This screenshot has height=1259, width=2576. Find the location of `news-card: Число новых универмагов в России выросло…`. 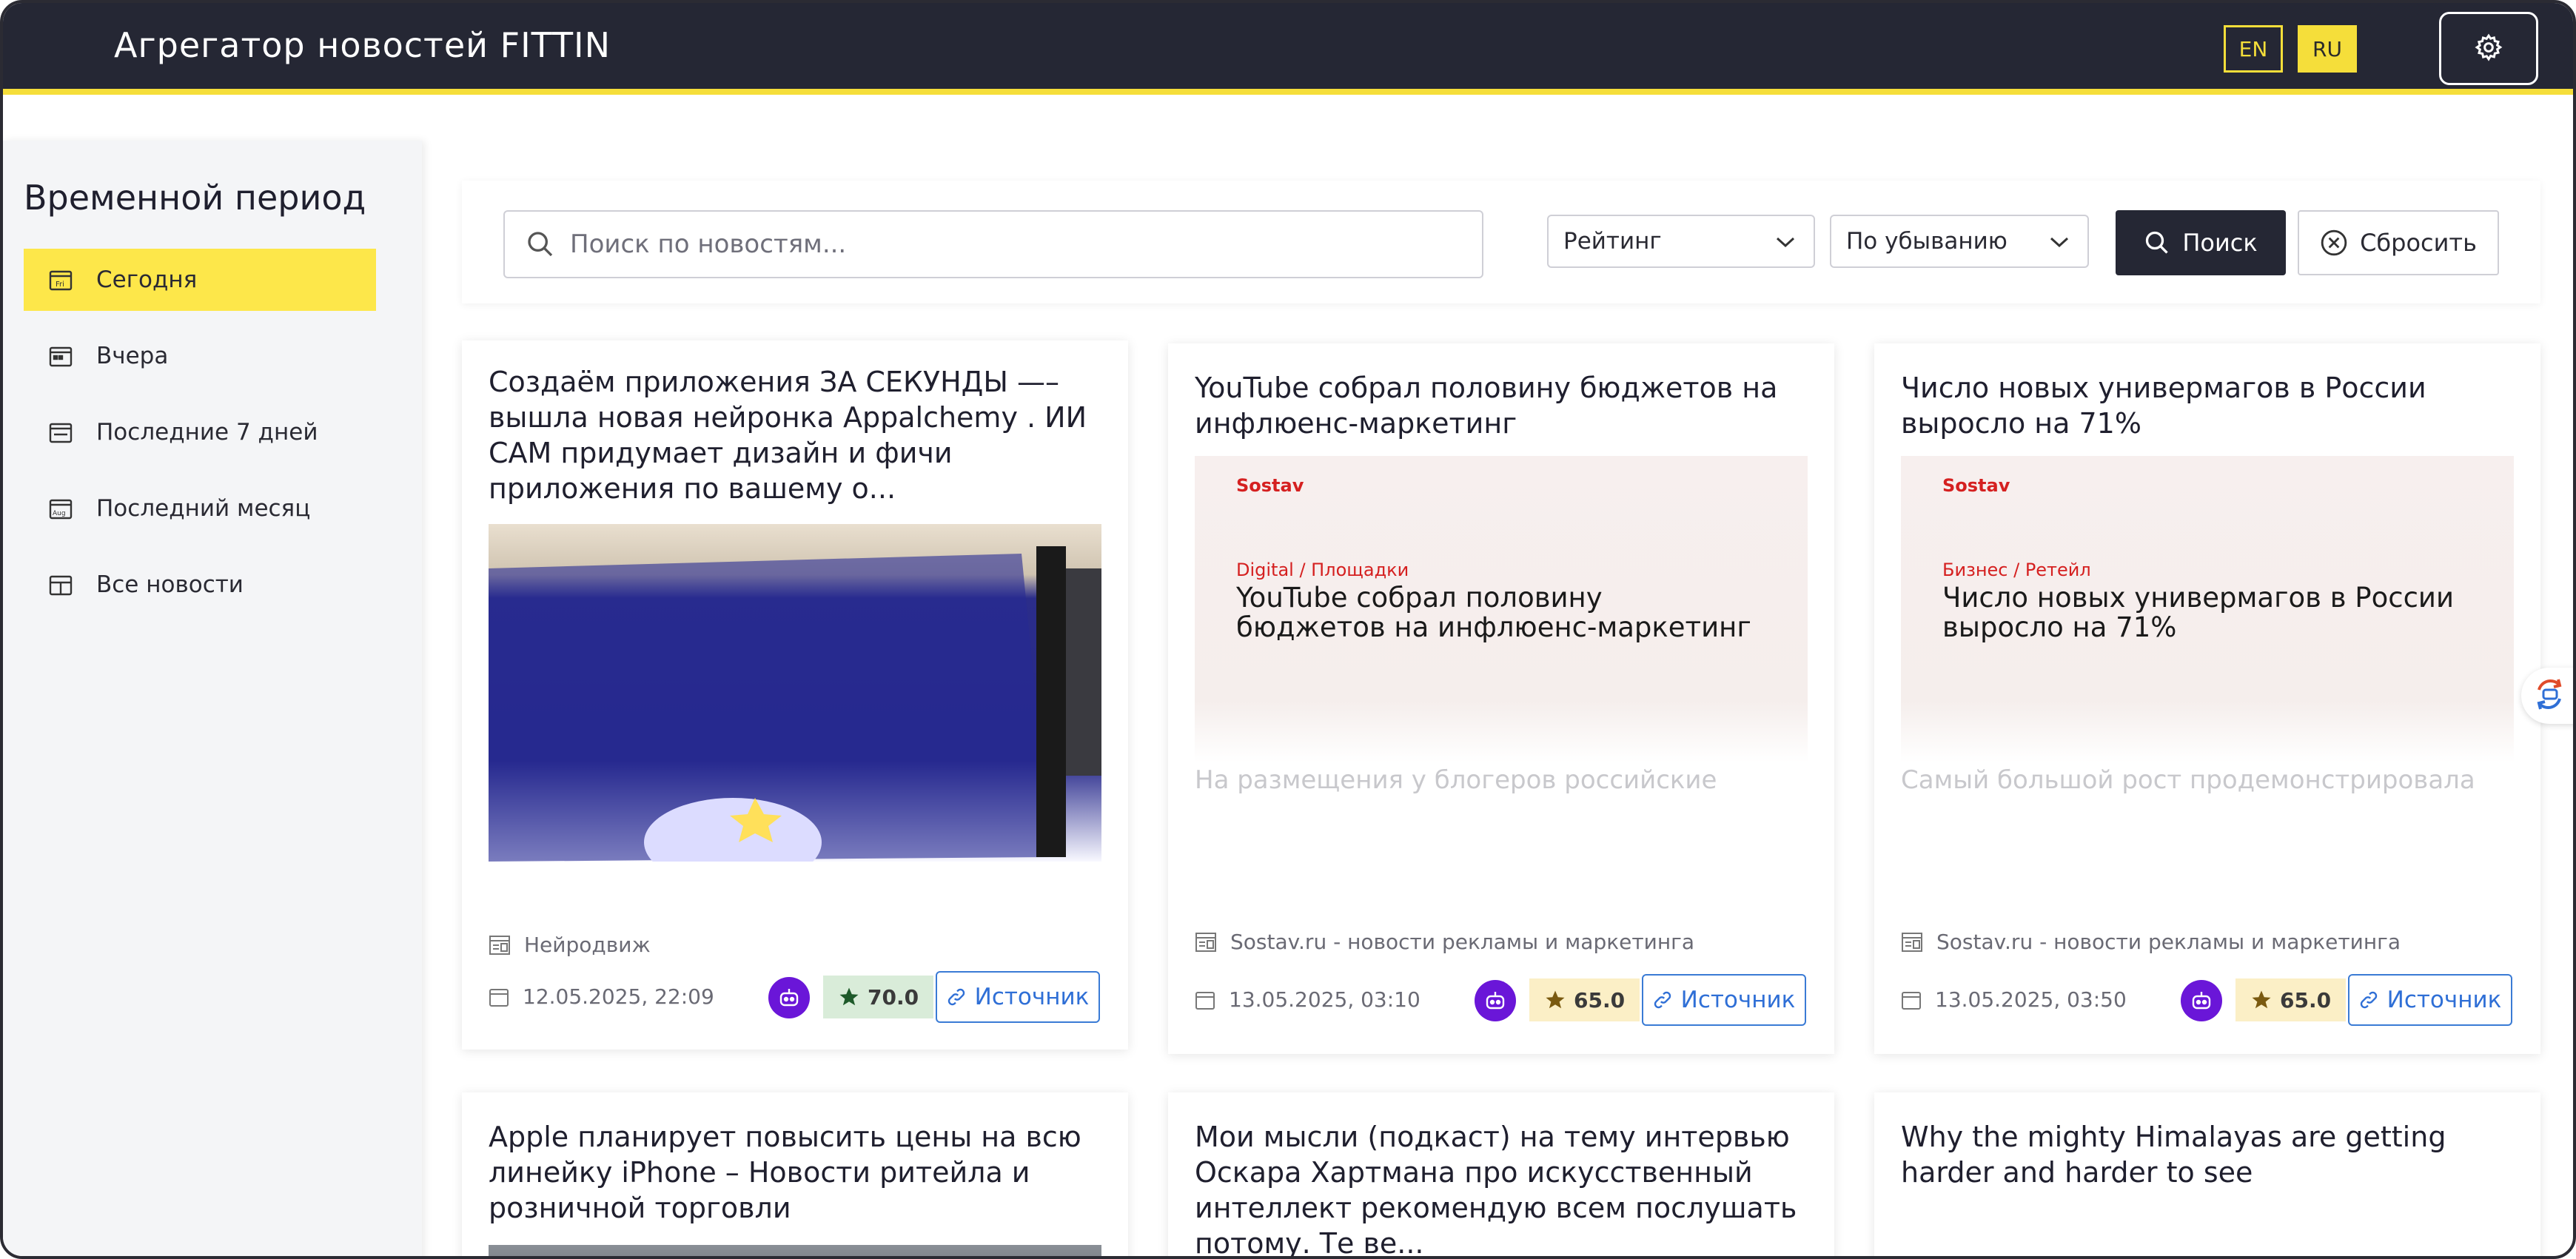

news-card: Число новых универмагов в России выросло… is located at coordinates (2207, 698).